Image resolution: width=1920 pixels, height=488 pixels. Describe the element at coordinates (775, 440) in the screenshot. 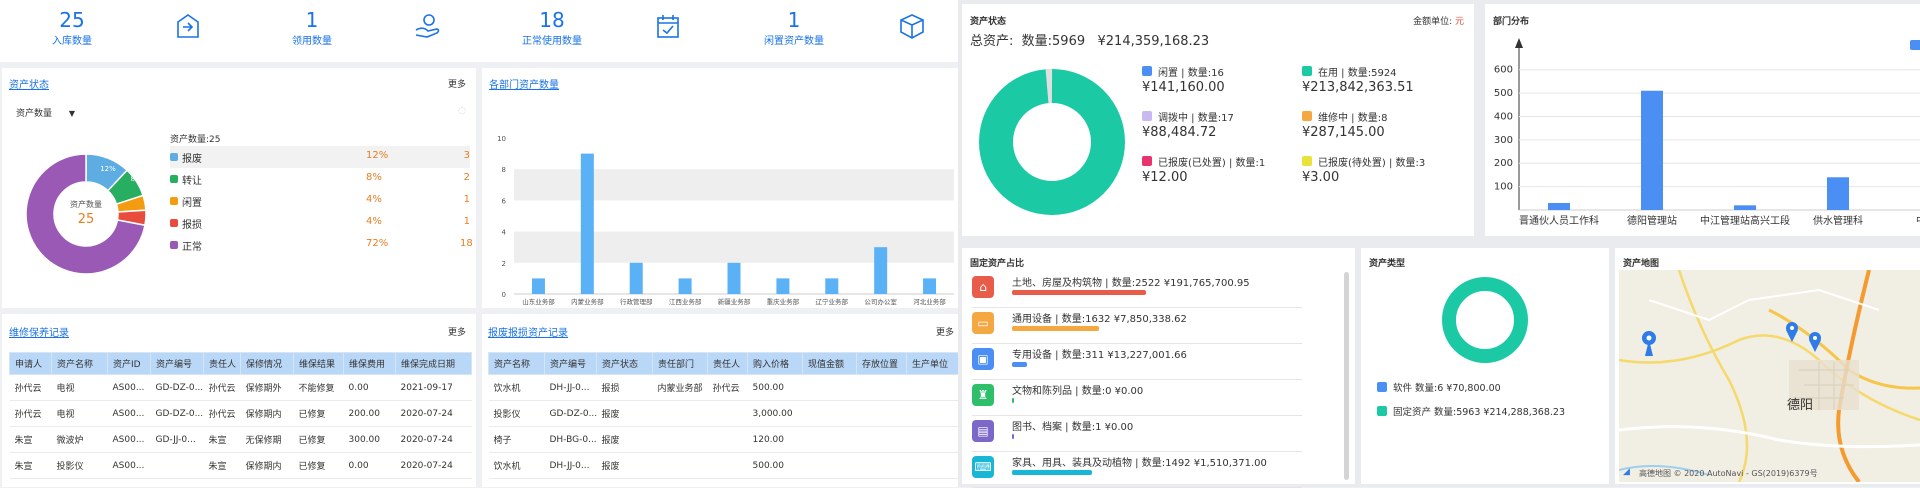

I see `table-cell: 120.00` at that location.